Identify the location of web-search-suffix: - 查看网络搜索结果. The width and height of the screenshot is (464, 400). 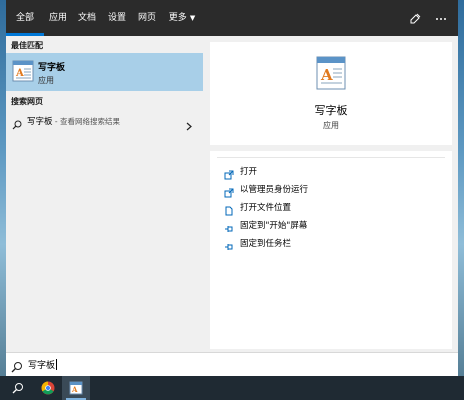
(86, 121).